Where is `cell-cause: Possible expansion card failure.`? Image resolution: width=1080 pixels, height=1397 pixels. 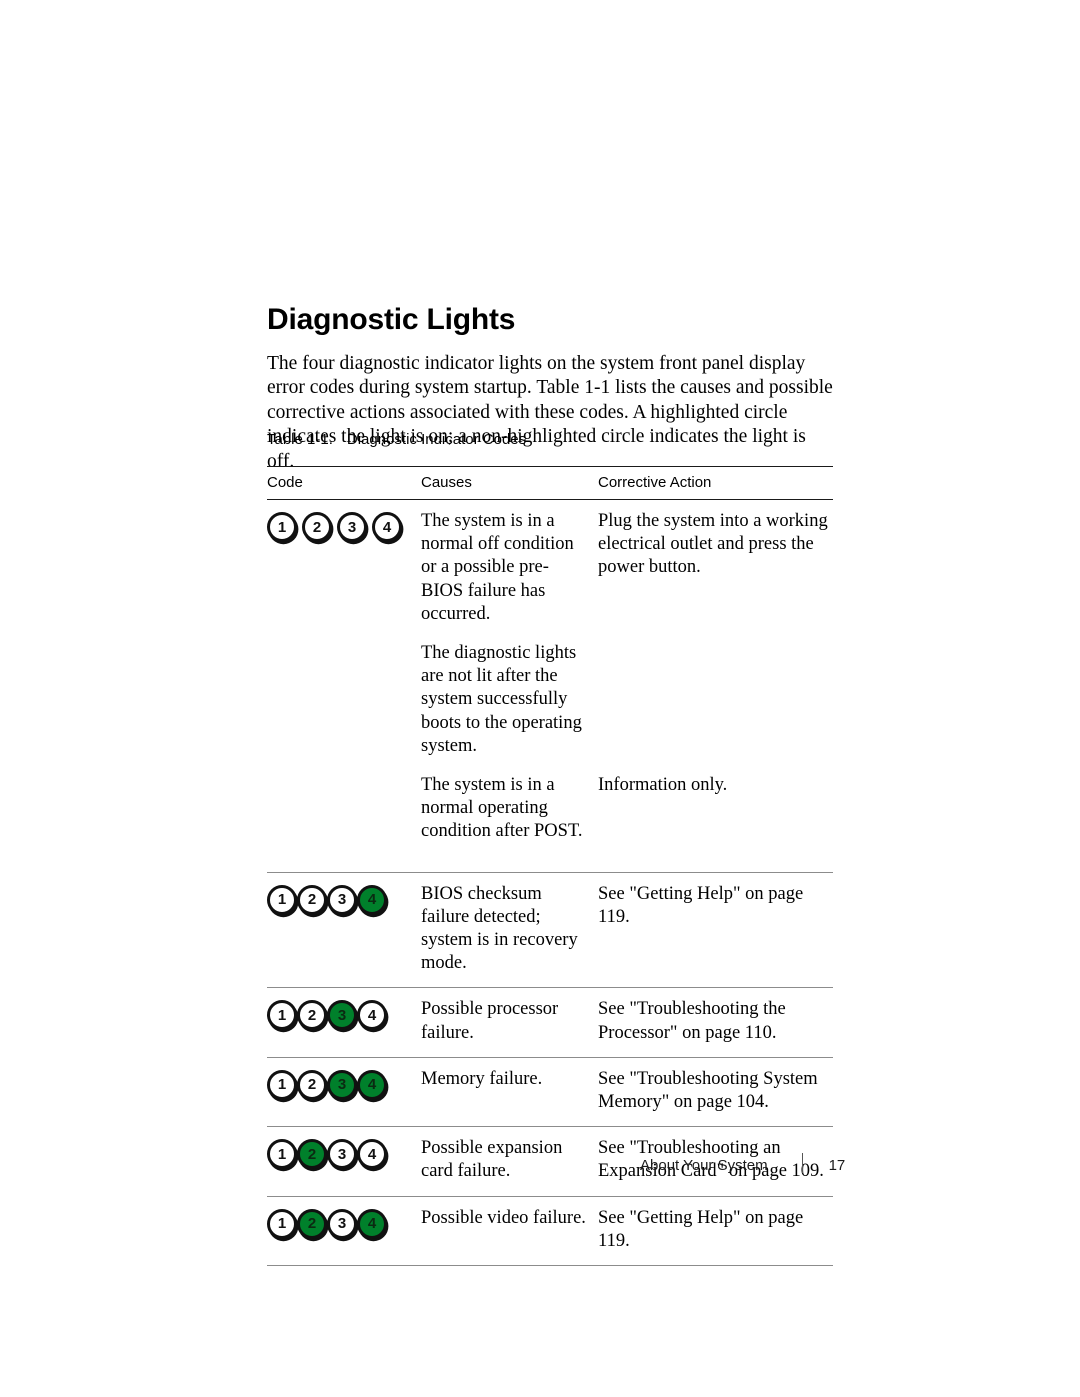
cell-cause: Possible expansion card failure. is located at coordinates (492, 1160).